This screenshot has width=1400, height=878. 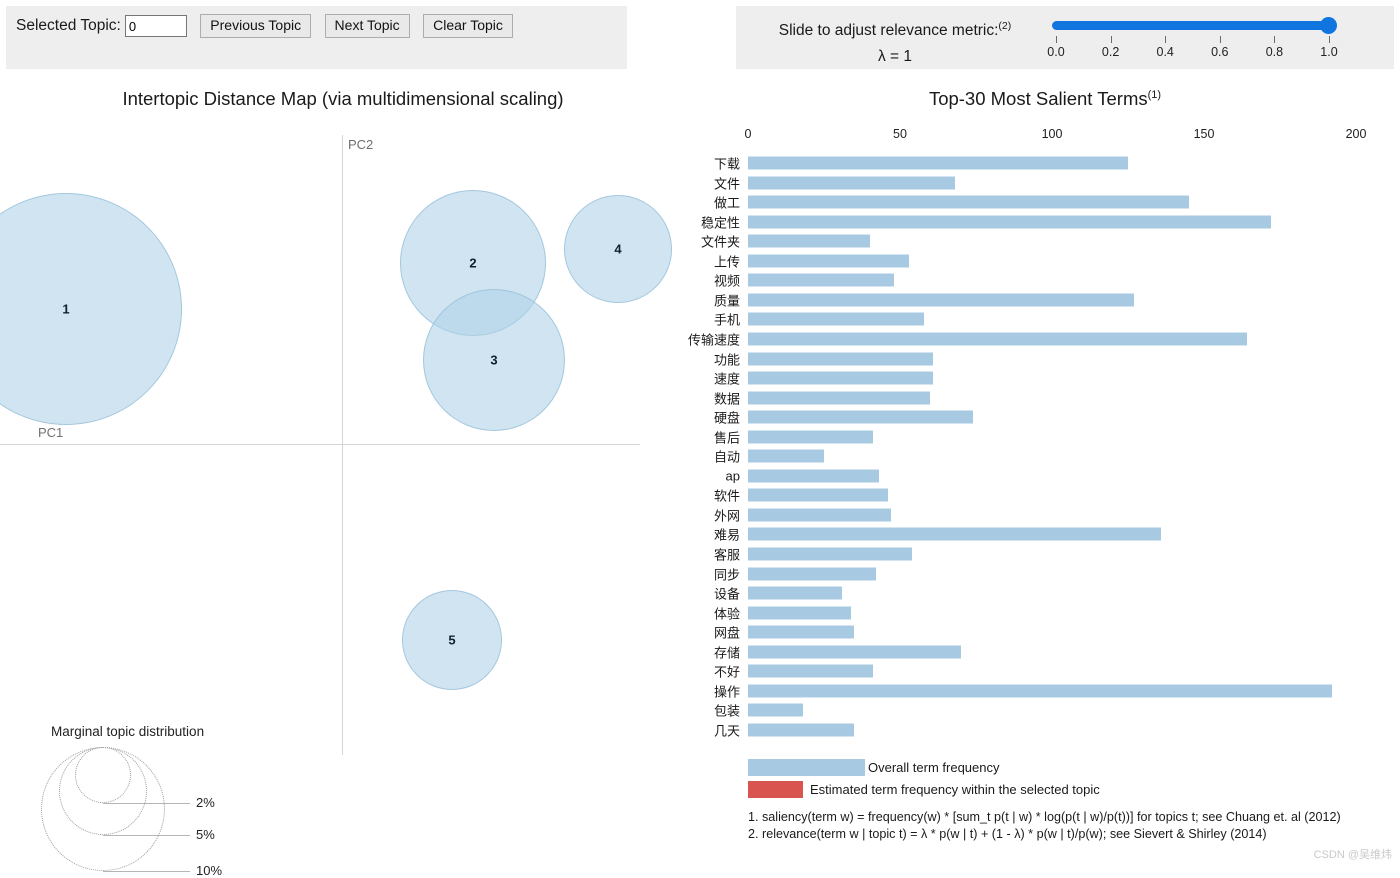 I want to click on term-label: 软件, so click(x=685, y=495).